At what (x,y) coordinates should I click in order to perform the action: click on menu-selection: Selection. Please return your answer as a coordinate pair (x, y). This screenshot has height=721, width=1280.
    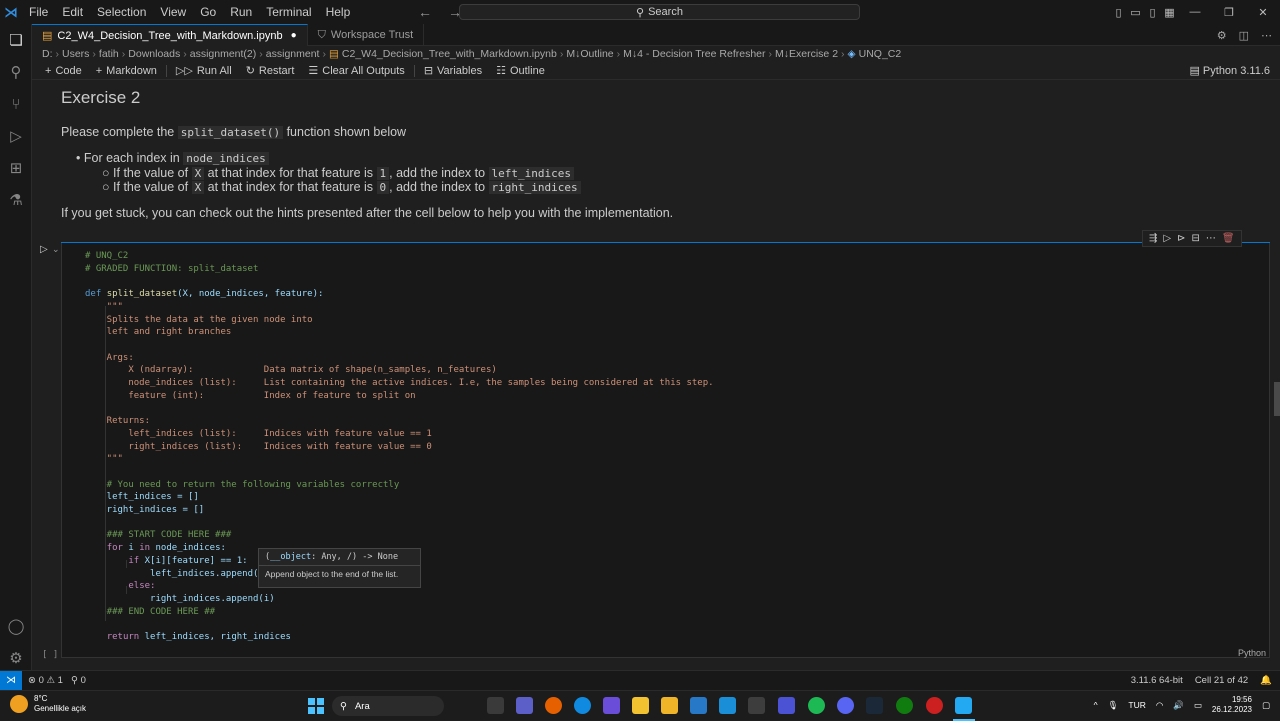
    Looking at the image, I should click on (121, 12).